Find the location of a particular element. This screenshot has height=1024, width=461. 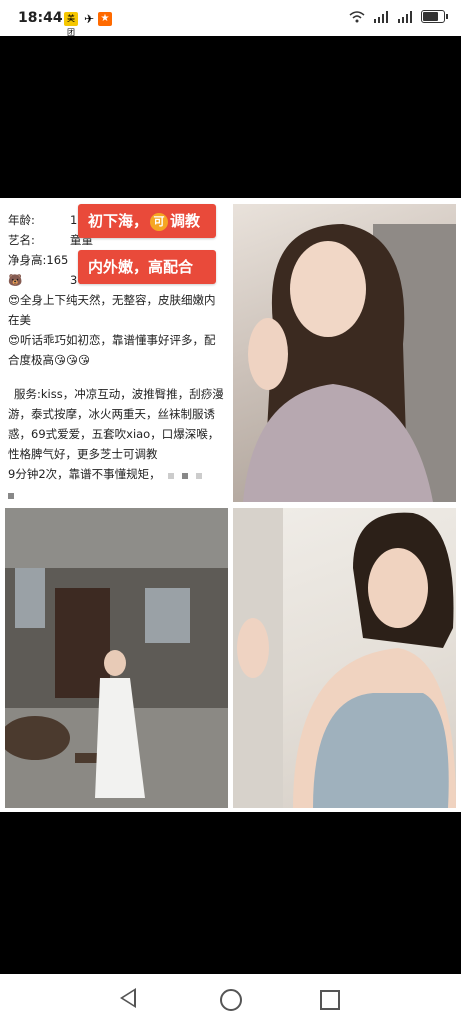

badge1-text-b: 调教 is located at coordinates (185, 221).